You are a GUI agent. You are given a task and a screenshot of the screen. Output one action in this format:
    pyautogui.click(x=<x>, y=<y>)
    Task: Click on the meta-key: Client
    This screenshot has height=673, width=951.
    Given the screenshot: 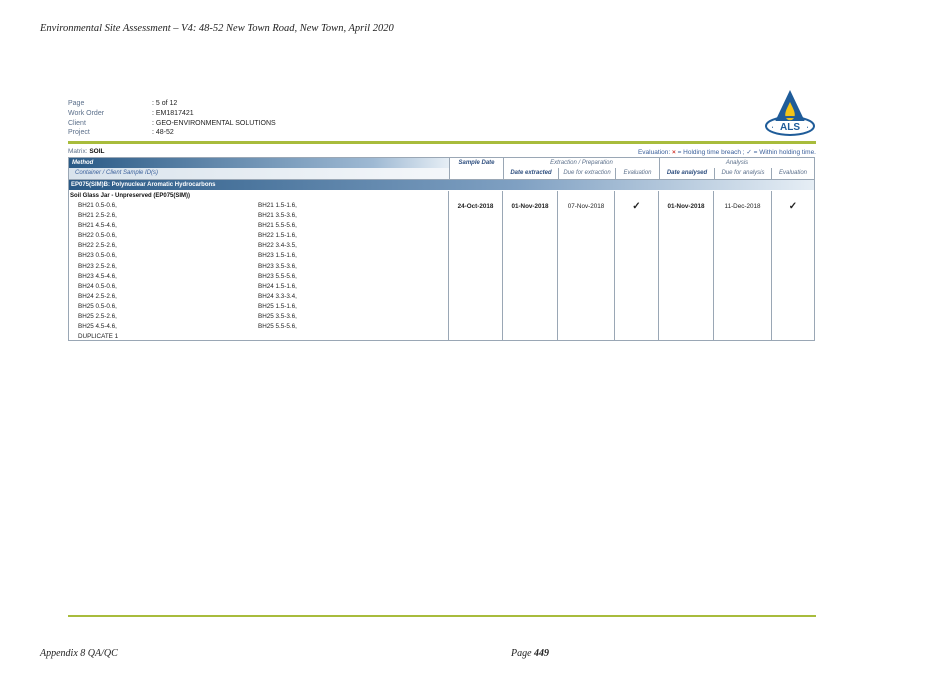 What is the action you would take?
    pyautogui.click(x=77, y=123)
    